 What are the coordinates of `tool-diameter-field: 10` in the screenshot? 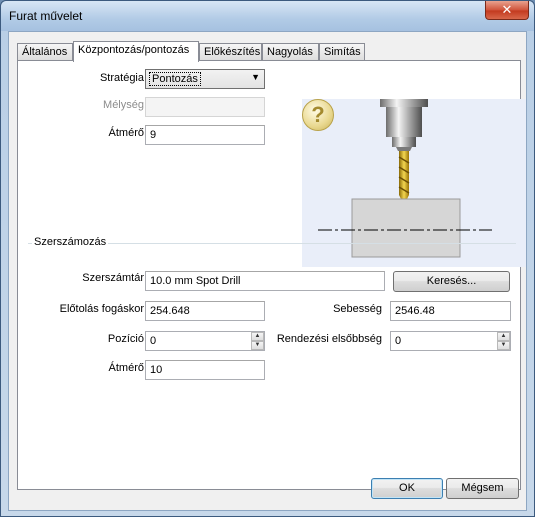 It's located at (205, 370).